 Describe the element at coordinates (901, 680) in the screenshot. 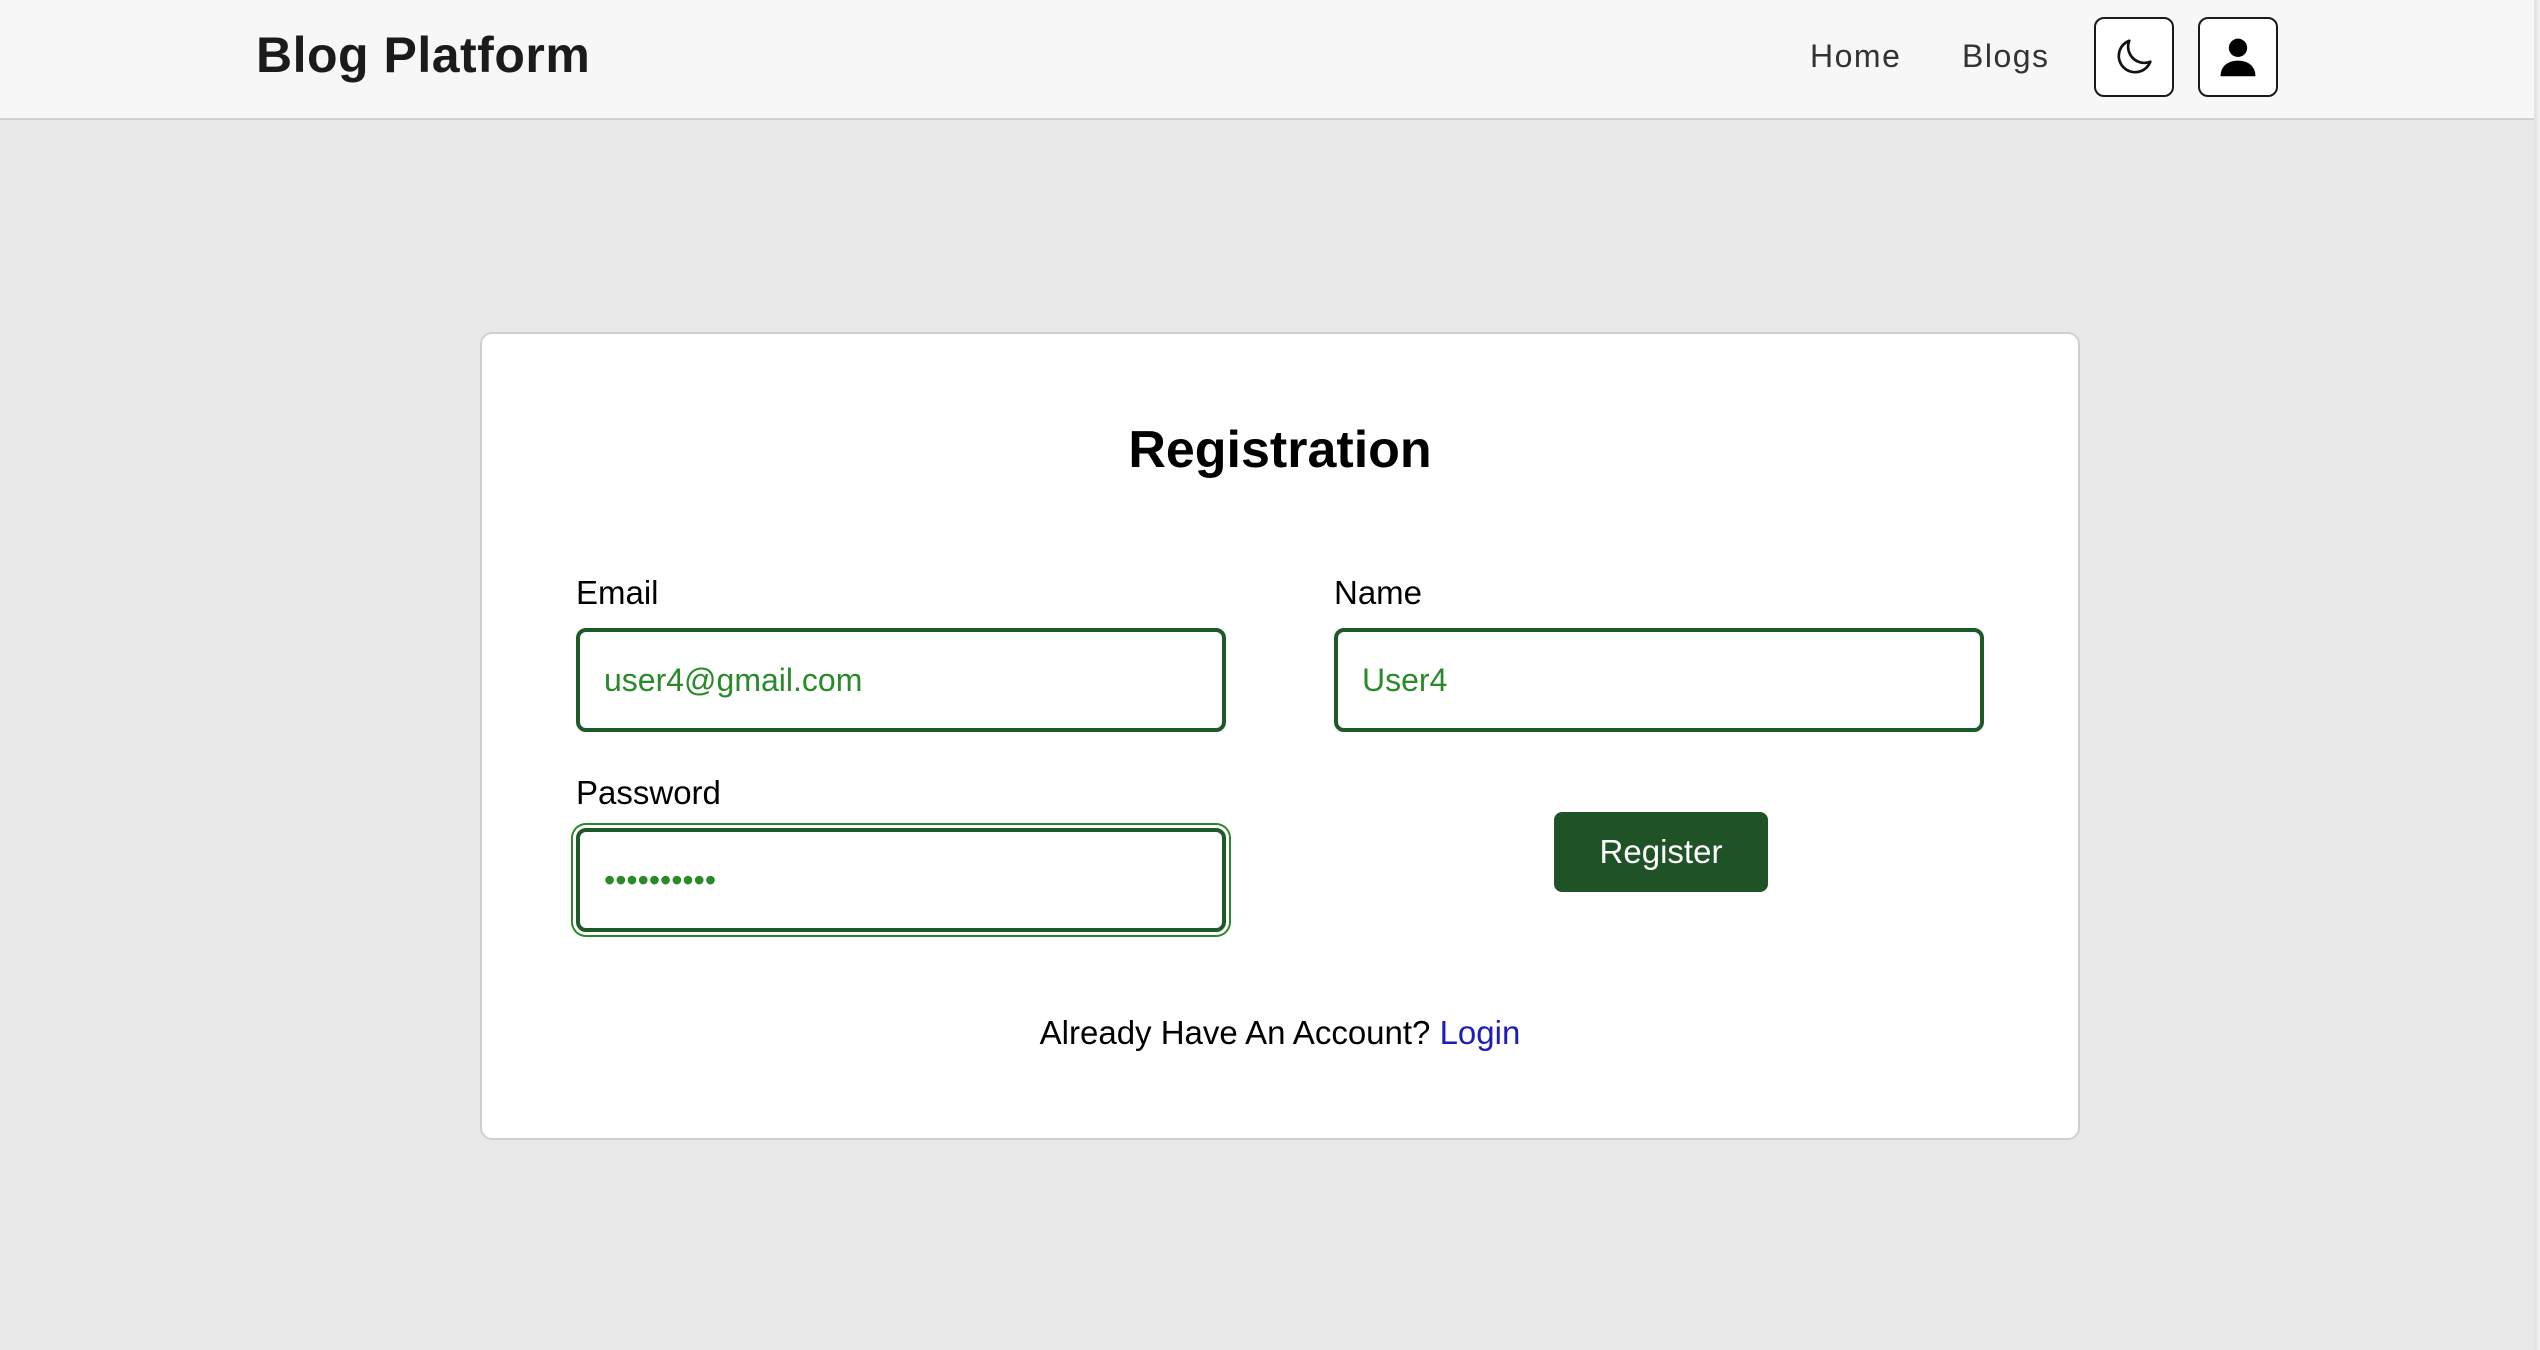

I see `email-field` at that location.